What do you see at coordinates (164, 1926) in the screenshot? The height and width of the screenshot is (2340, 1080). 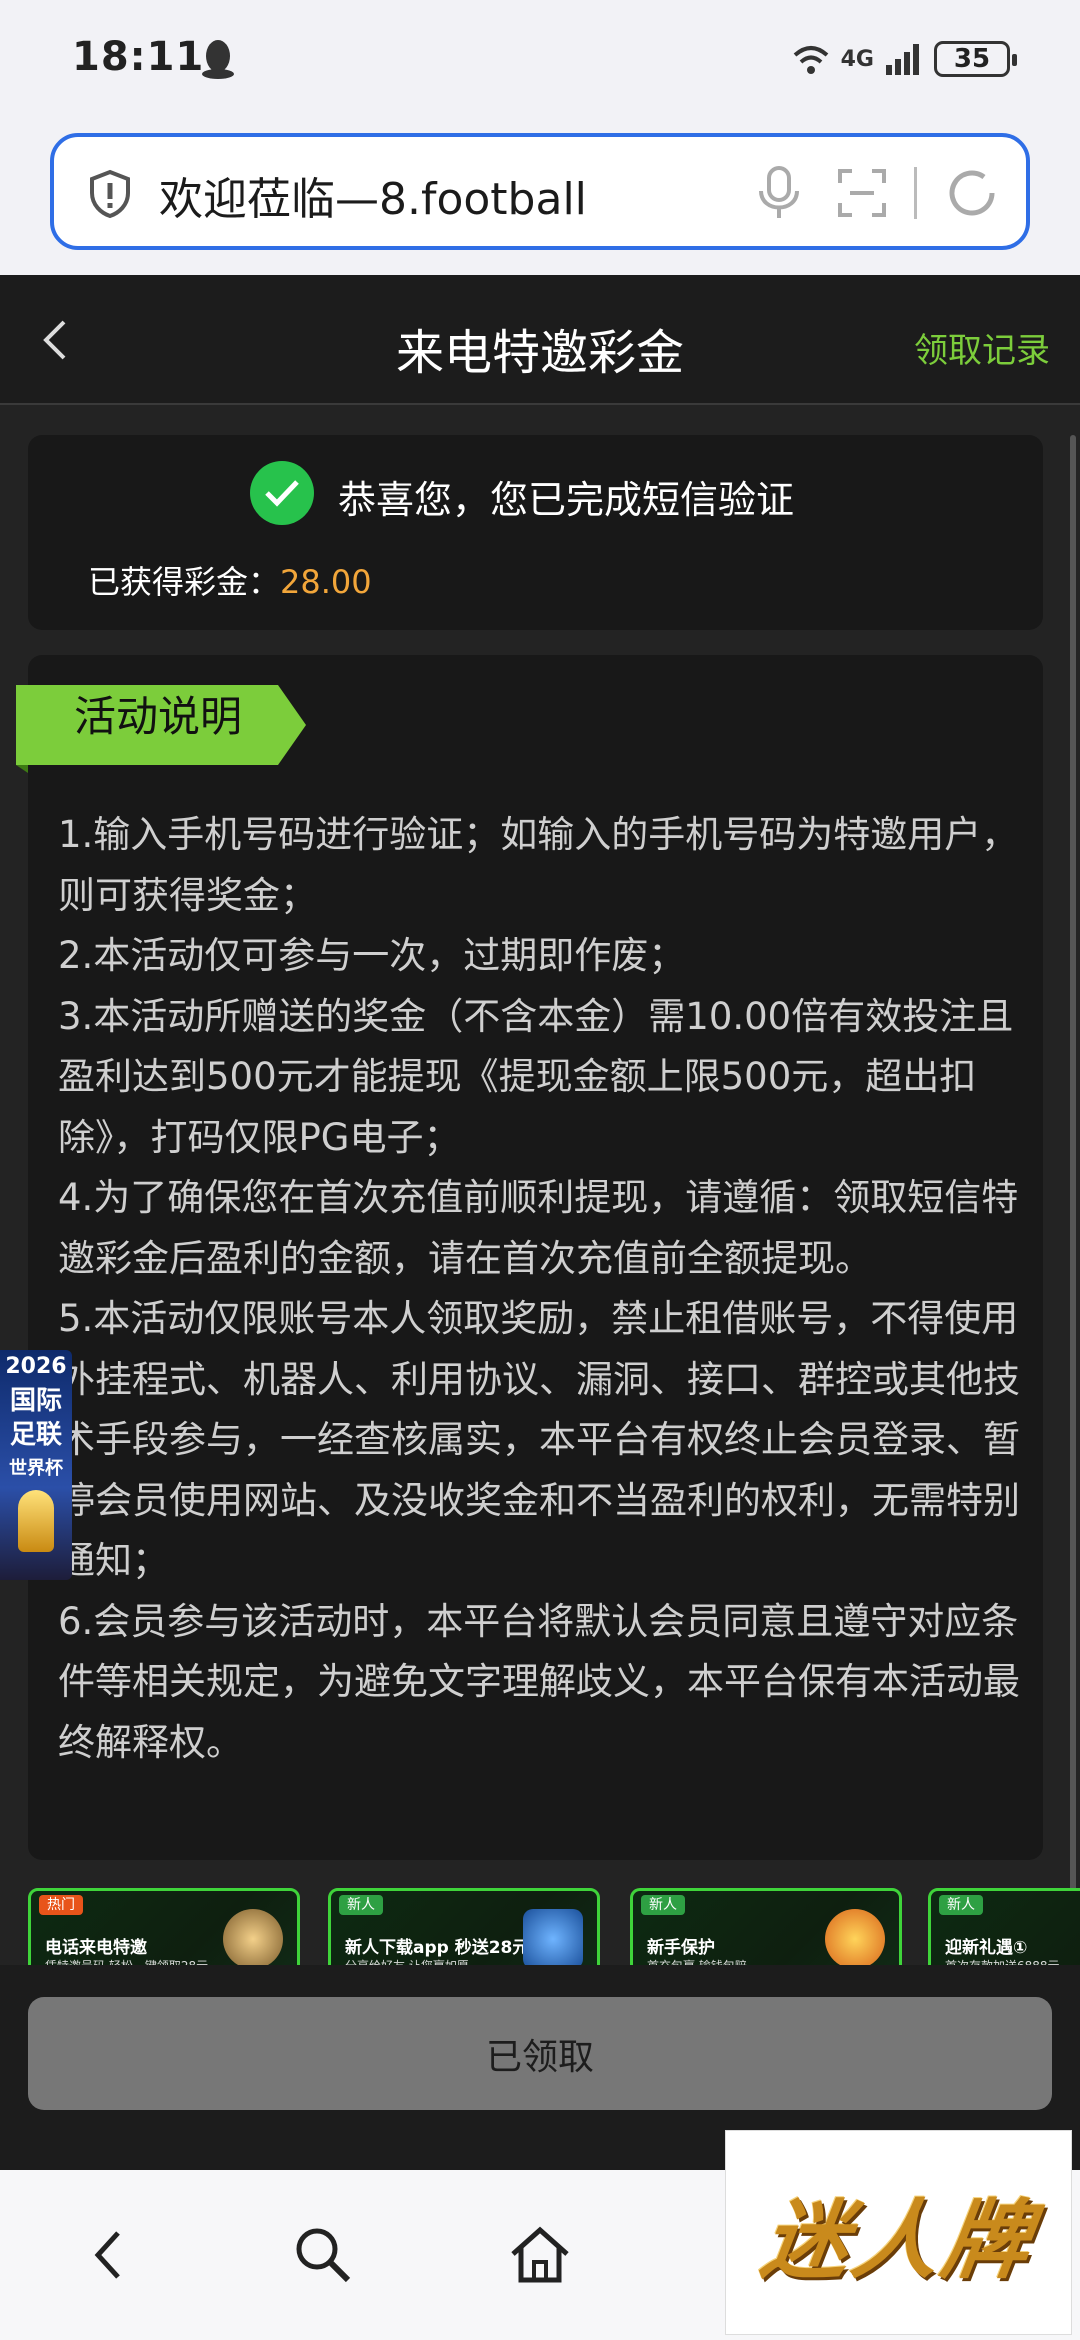 I see `promo-card: 热门 电话来电特邀 凭特邀号码 轻松一键领取28元` at bounding box center [164, 1926].